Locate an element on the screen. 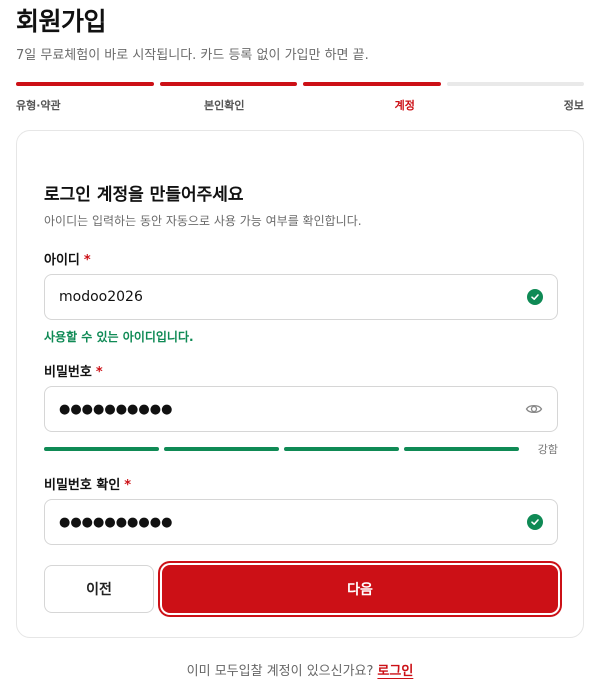  card-title: 로그인 계정을 만들어주세요 is located at coordinates (144, 195).